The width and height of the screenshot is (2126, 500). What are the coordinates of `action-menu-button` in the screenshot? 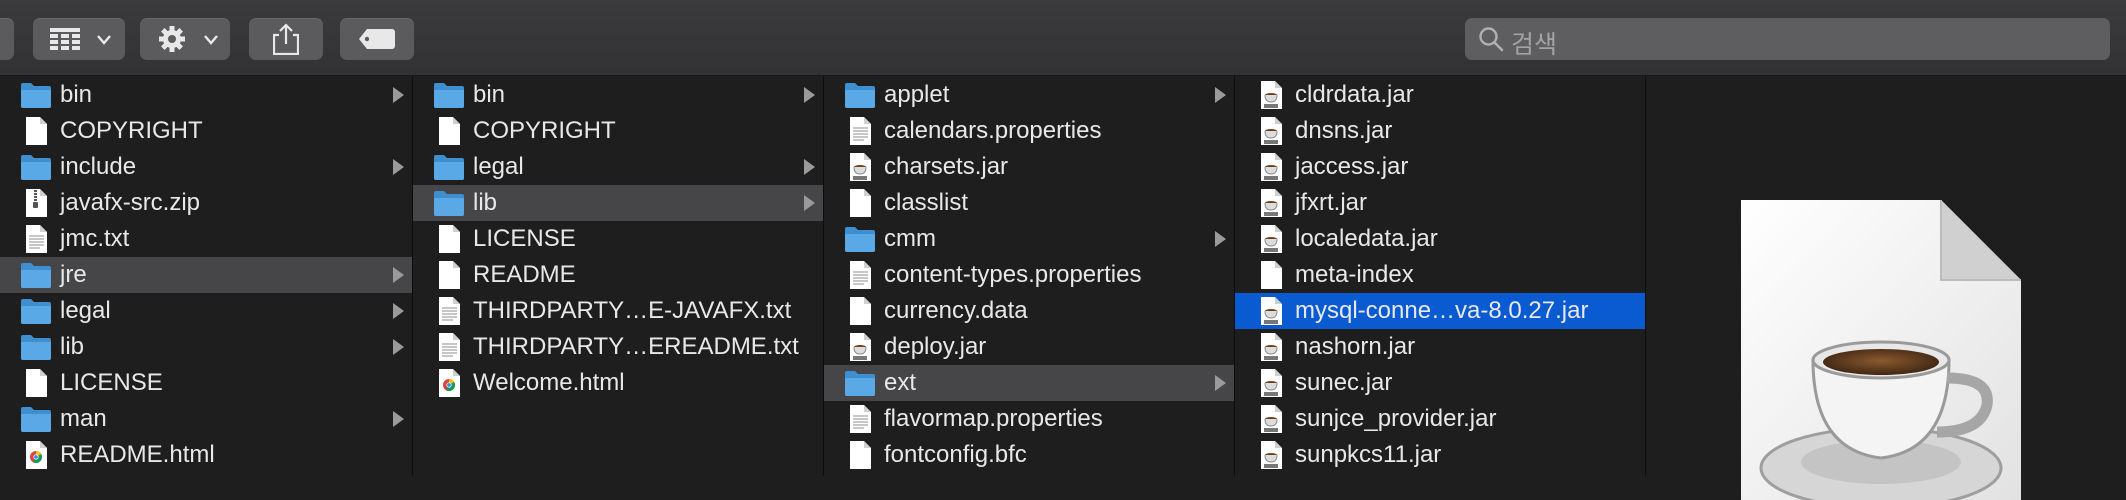 It's located at (185, 39).